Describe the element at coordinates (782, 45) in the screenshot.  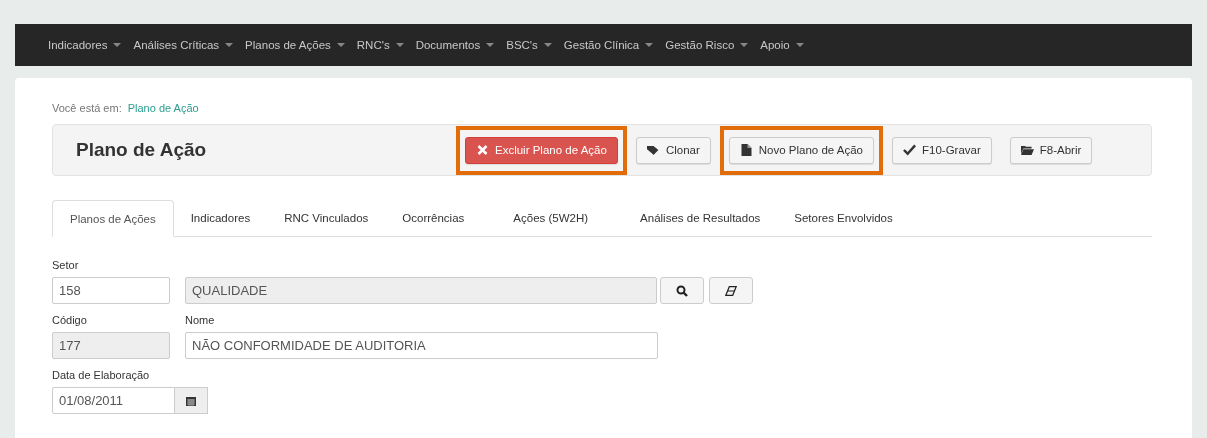
I see `nav-menu-item: Apoio` at that location.